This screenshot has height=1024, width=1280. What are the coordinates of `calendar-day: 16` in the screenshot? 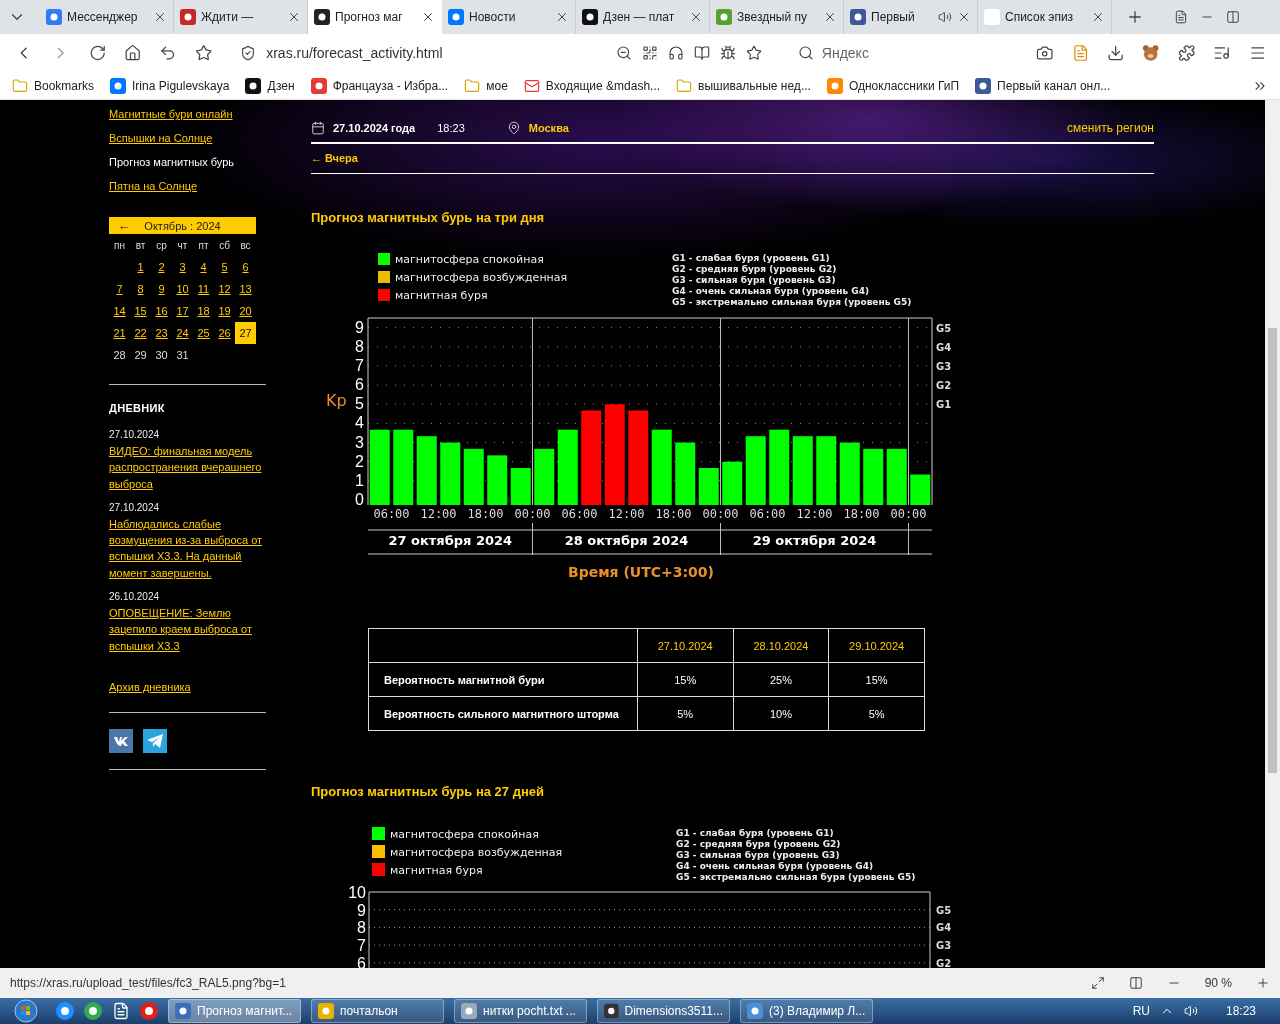 It's located at (161, 311).